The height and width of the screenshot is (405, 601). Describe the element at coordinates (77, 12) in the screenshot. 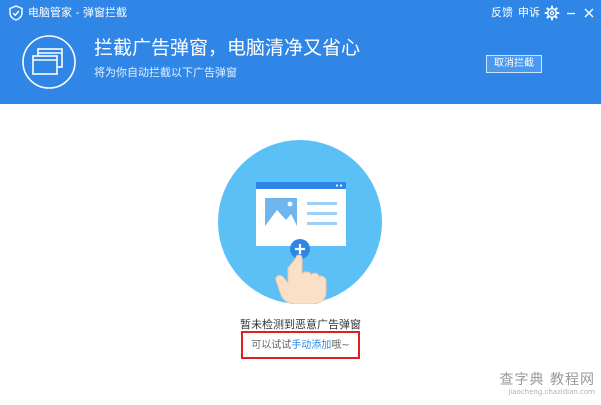

I see `app-title: 电脑管家 - 弹窗拦截` at that location.